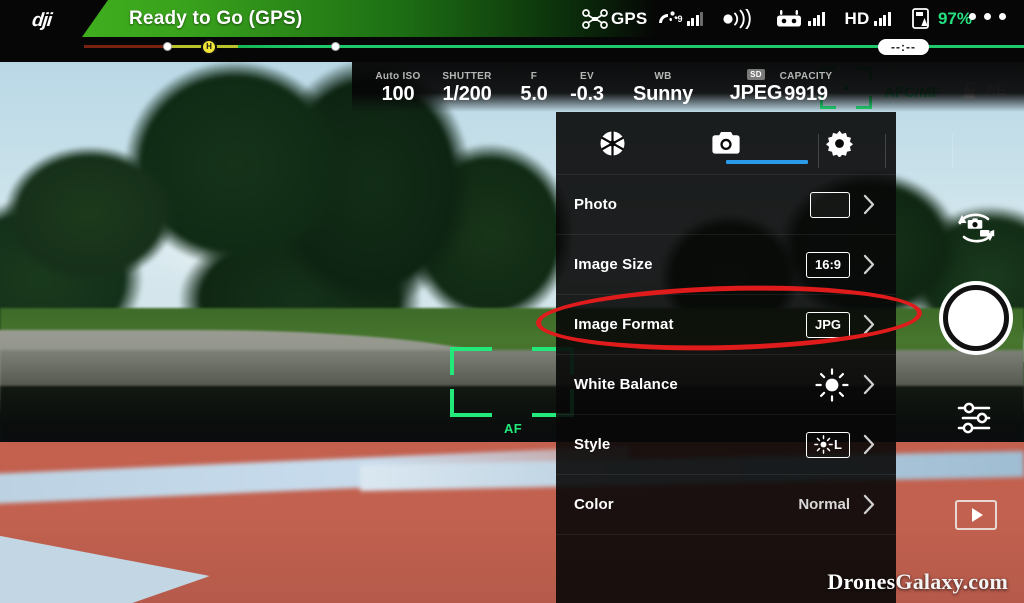 This screenshot has height=603, width=1024. What do you see at coordinates (624, 324) in the screenshot?
I see `row-image-format-label: Image Format` at bounding box center [624, 324].